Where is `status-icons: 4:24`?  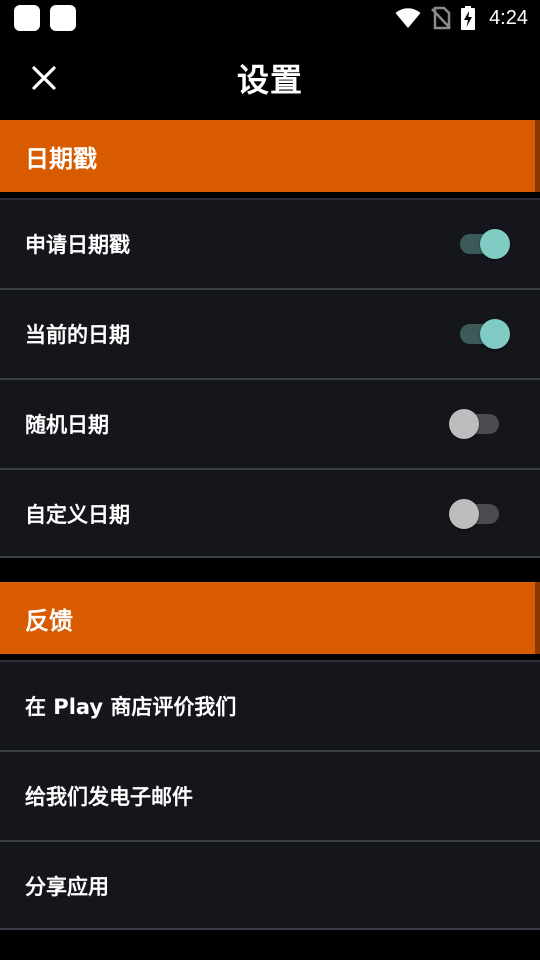 status-icons: 4:24 is located at coordinates (461, 18).